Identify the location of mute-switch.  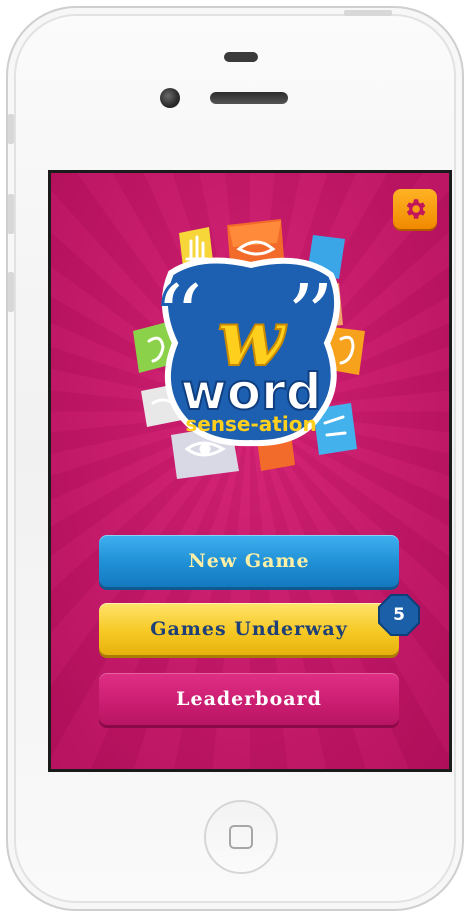
(11, 129).